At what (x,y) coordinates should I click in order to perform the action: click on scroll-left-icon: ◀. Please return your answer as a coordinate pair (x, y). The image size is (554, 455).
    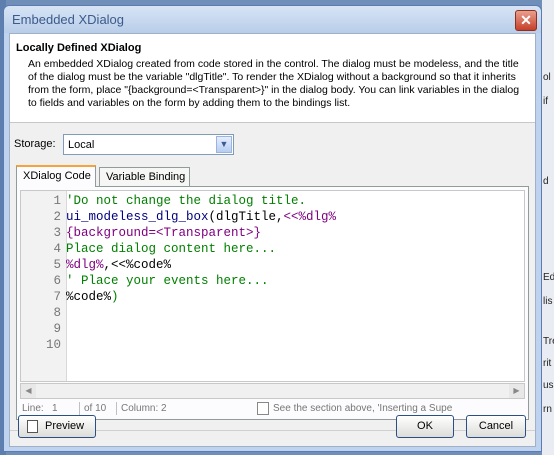
    Looking at the image, I should click on (28, 391).